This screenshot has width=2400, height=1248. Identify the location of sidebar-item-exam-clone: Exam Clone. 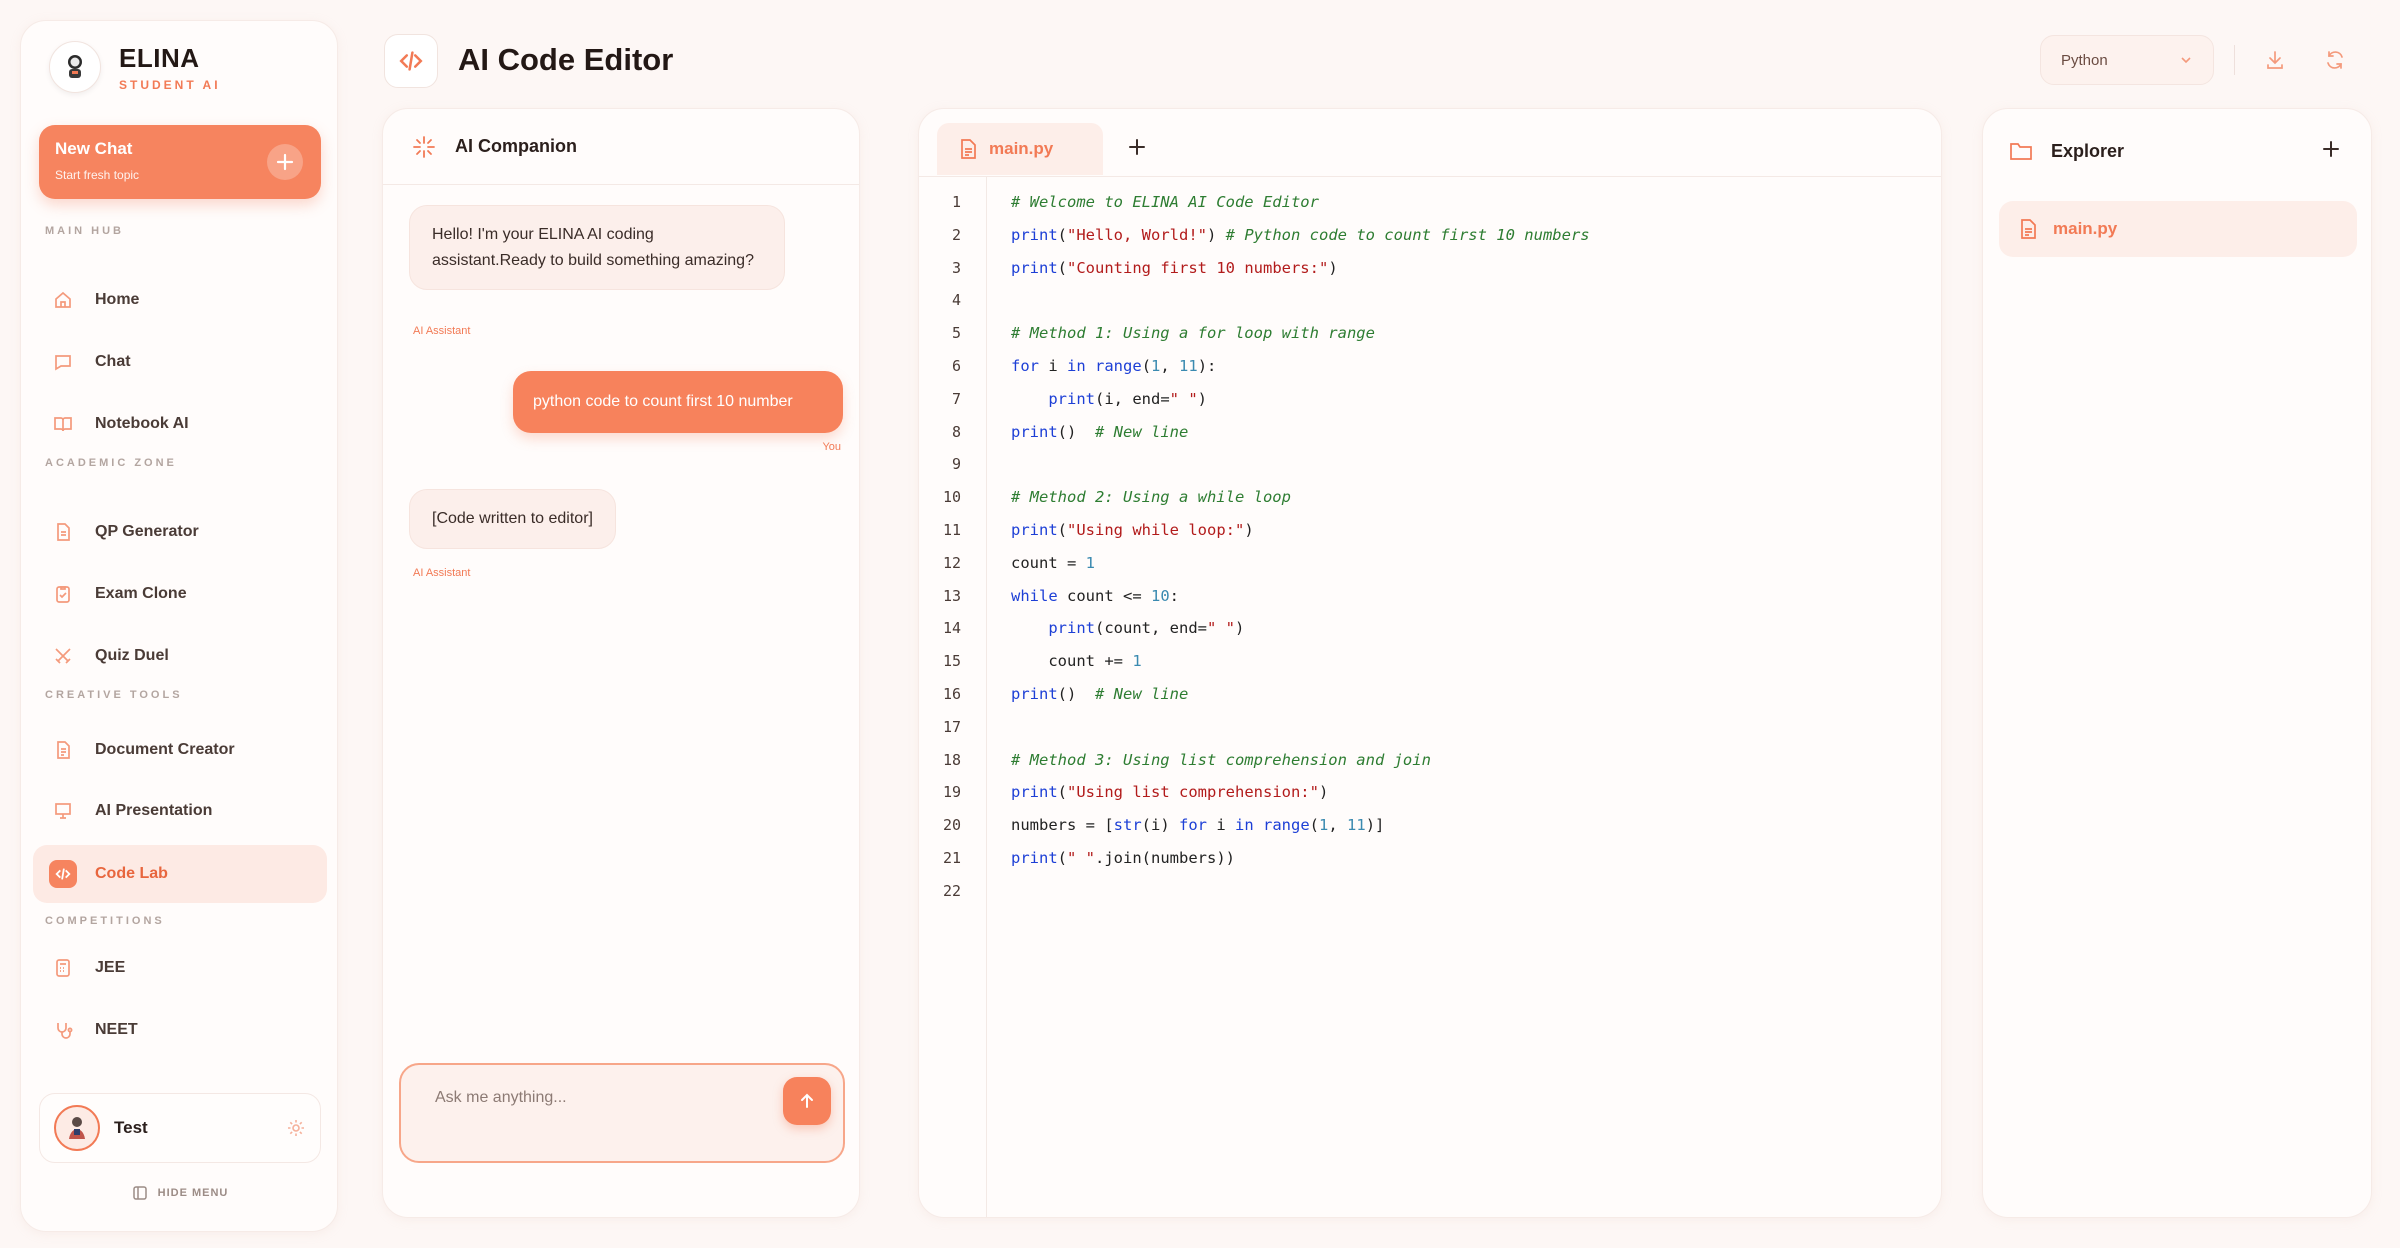
(180, 594).